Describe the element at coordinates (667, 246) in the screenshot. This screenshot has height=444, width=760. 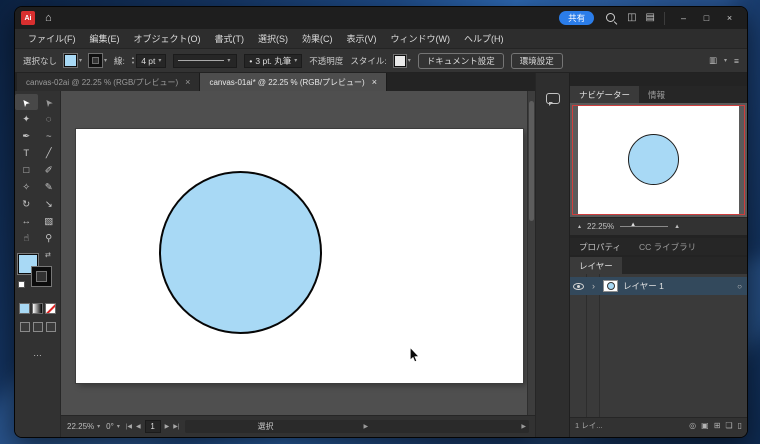
I see `tab-cc-libraries: CC ライブラリ` at that location.